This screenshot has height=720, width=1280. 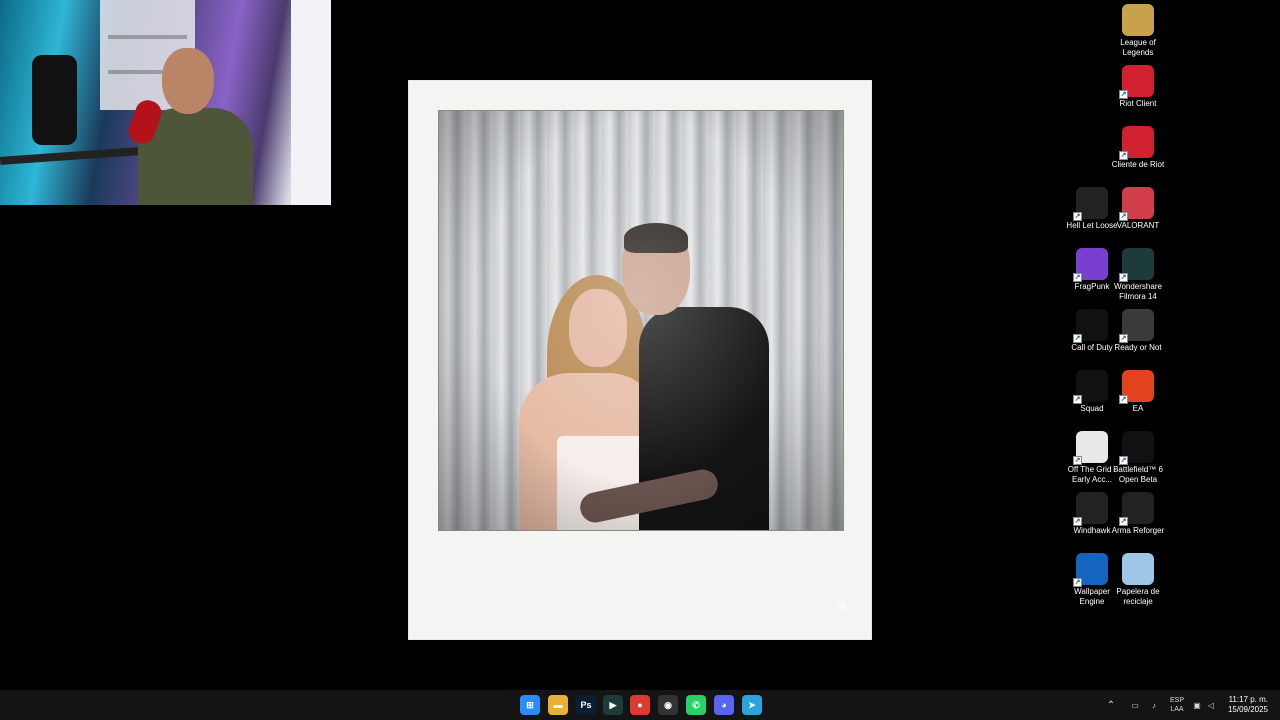 What do you see at coordinates (613, 705) in the screenshot?
I see `filmora-taskbar-icon: ▶` at bounding box center [613, 705].